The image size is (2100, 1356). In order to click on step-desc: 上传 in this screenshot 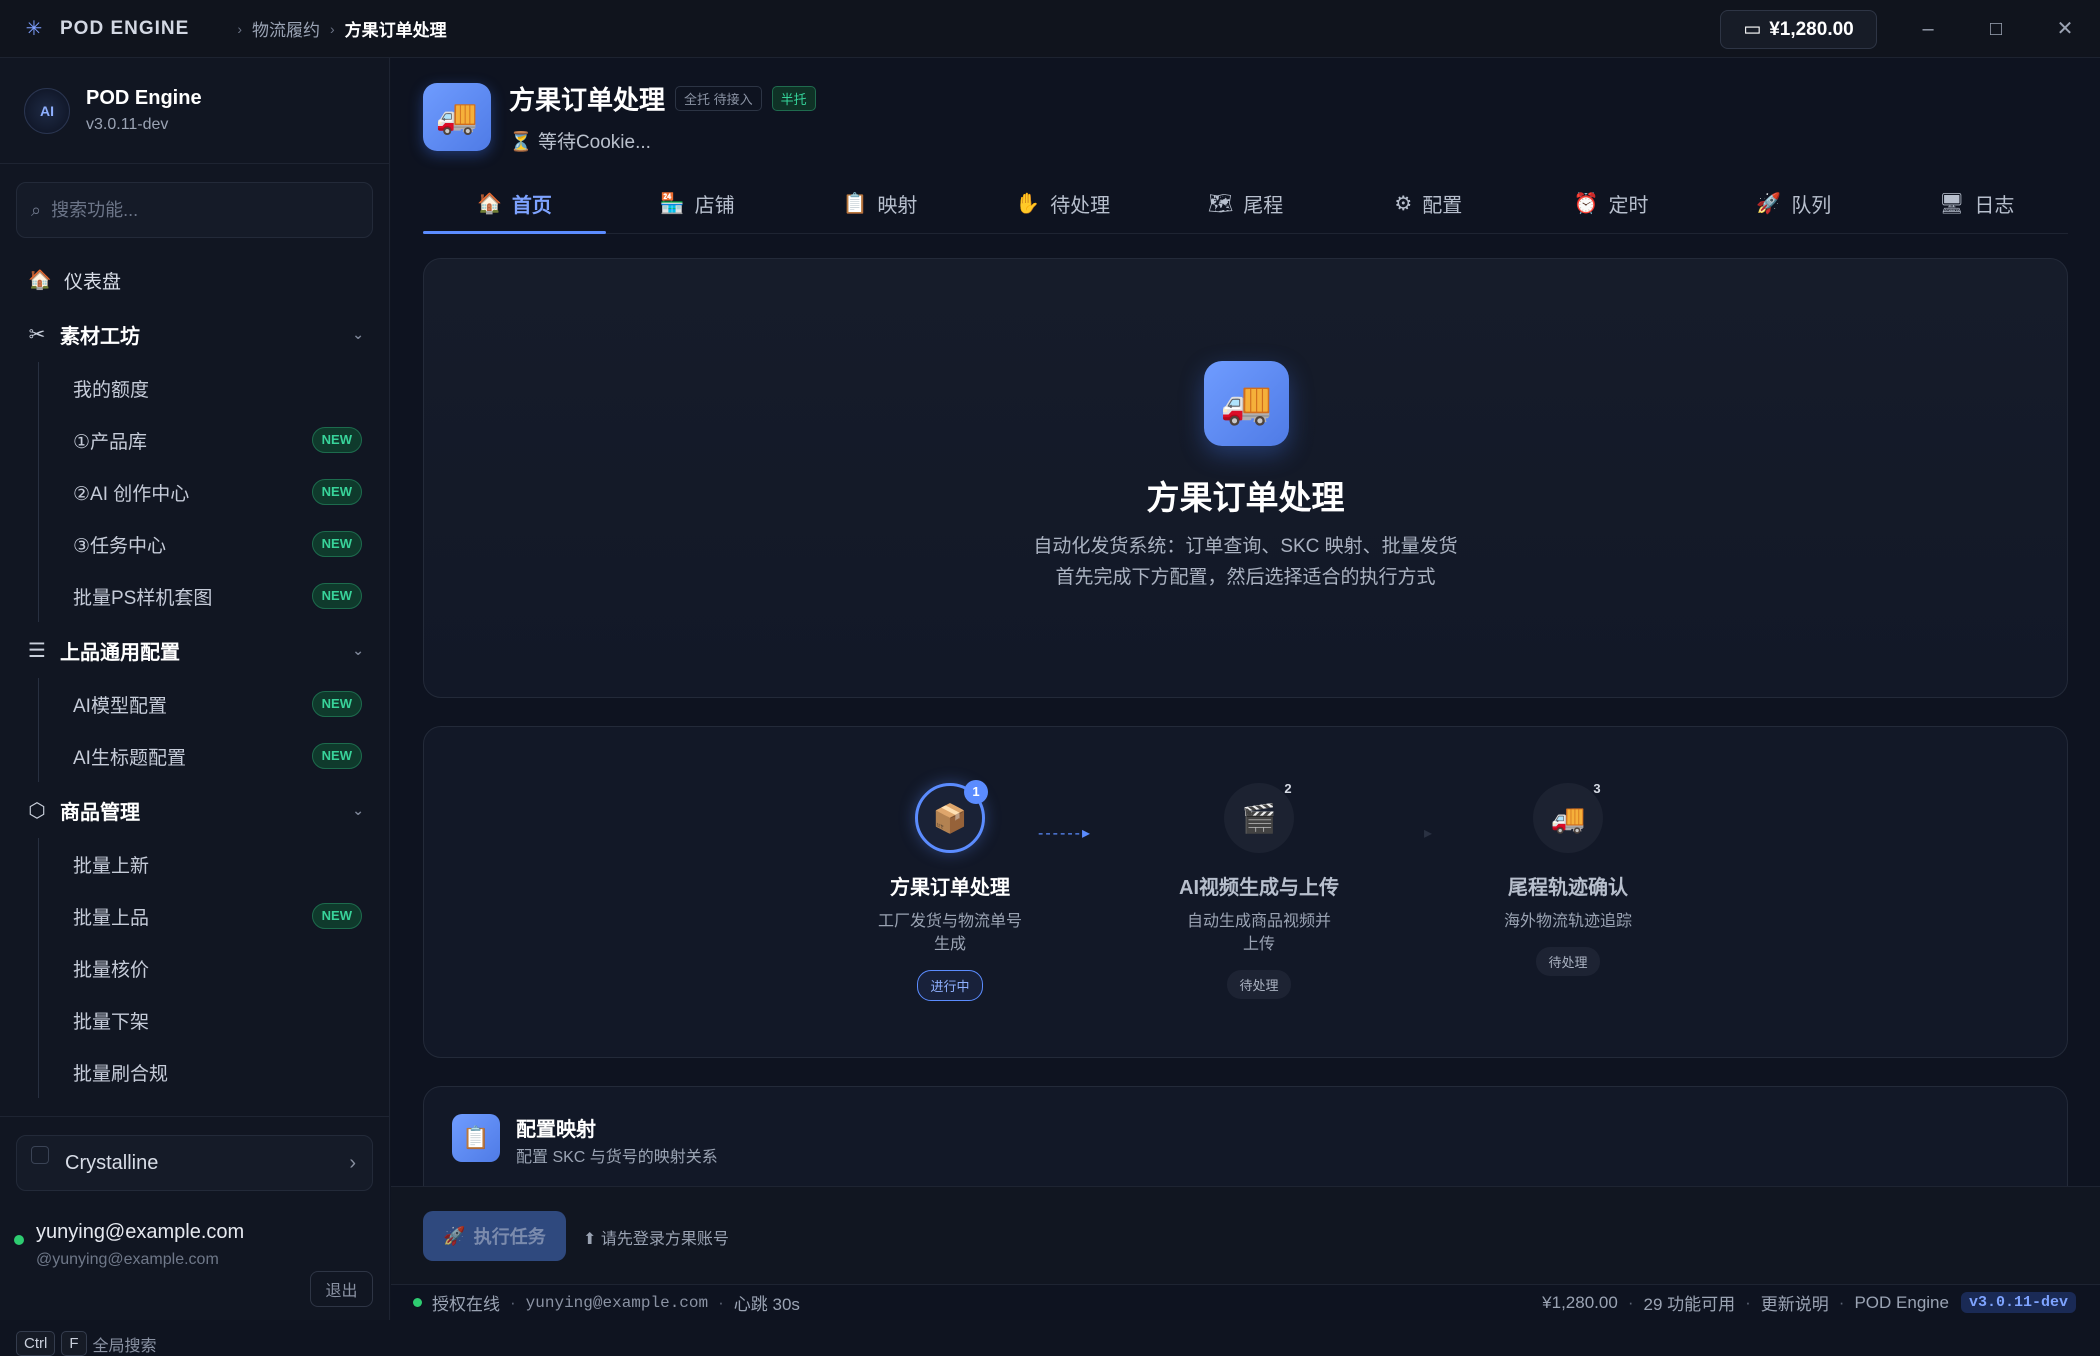, I will do `click(1258, 944)`.